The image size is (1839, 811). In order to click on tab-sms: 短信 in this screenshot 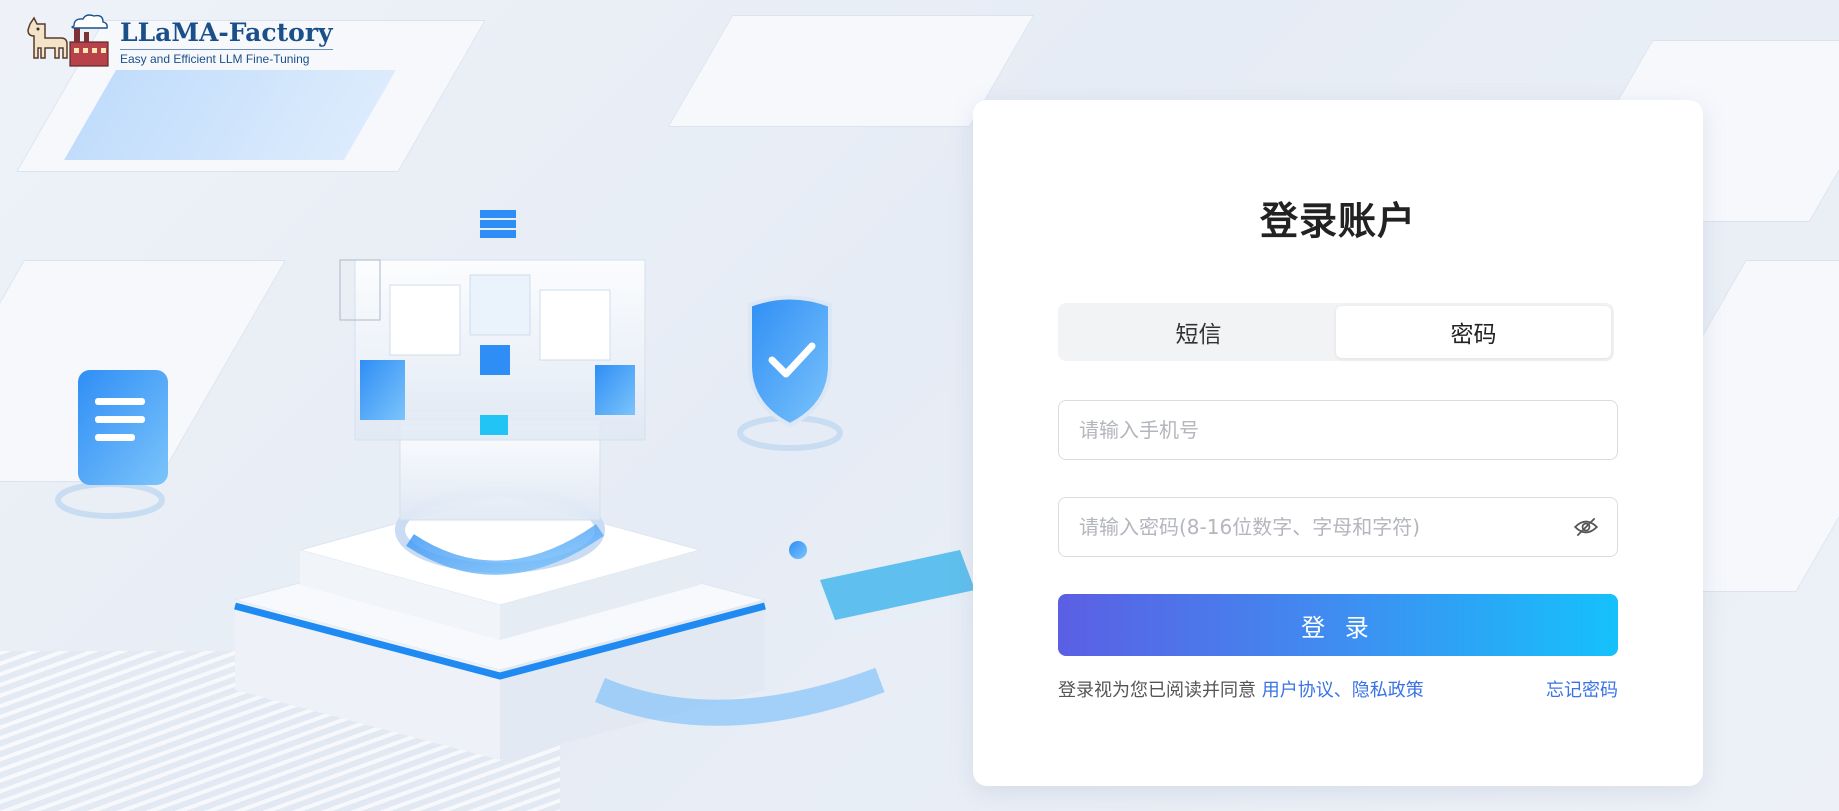, I will do `click(1198, 332)`.